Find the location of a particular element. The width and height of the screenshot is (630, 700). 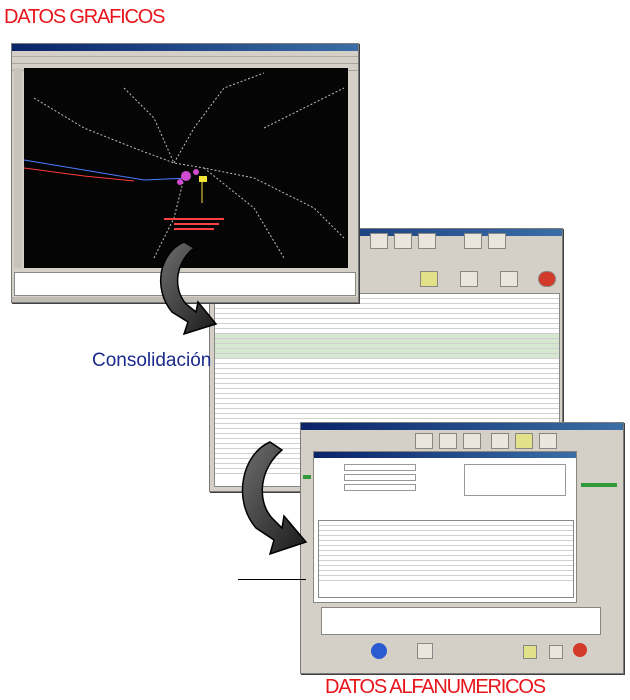

search-icon is located at coordinates (429, 279).